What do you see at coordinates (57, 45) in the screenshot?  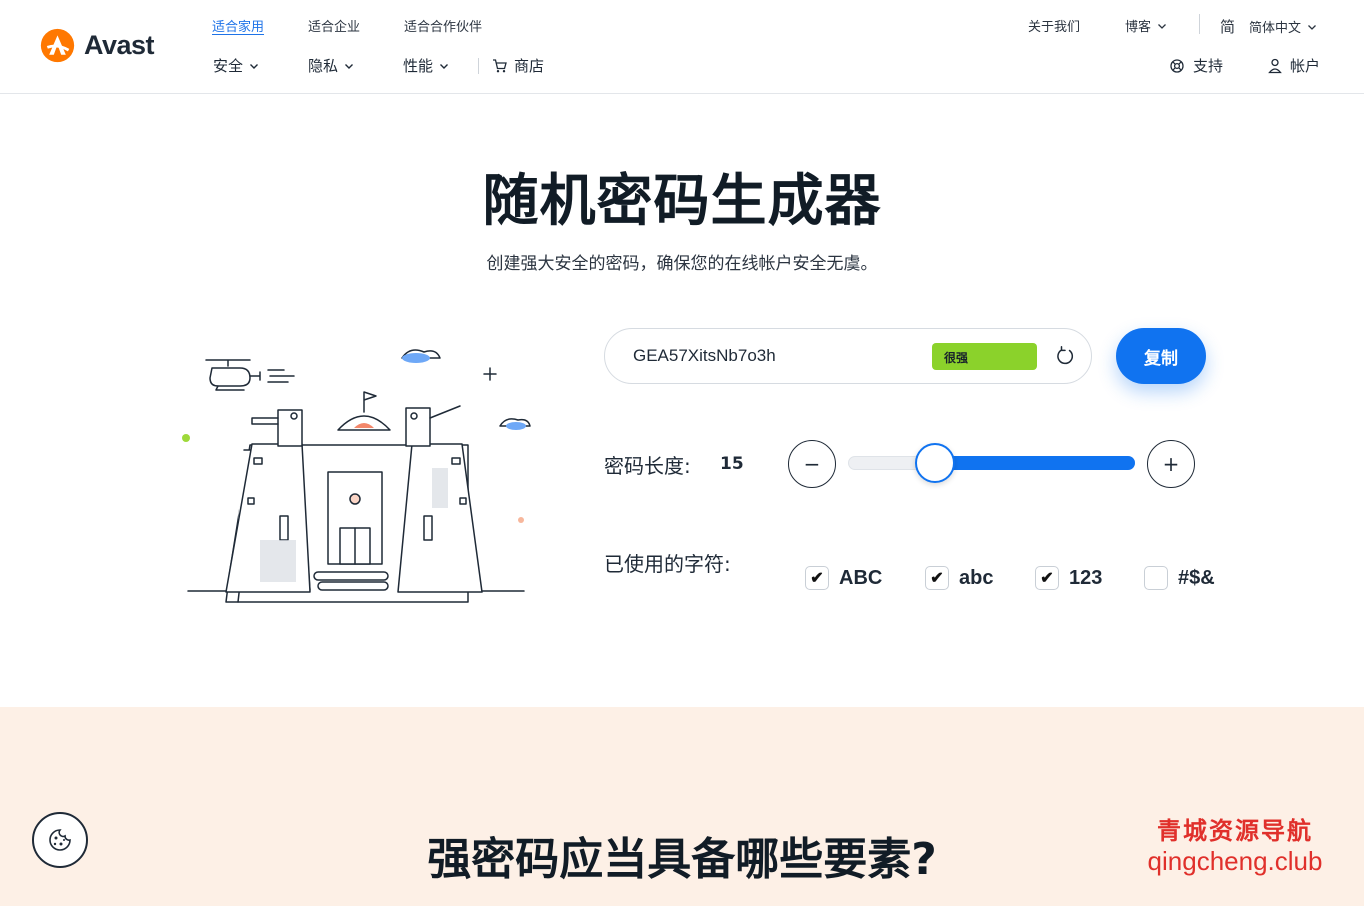 I see `avast-logo-icon` at bounding box center [57, 45].